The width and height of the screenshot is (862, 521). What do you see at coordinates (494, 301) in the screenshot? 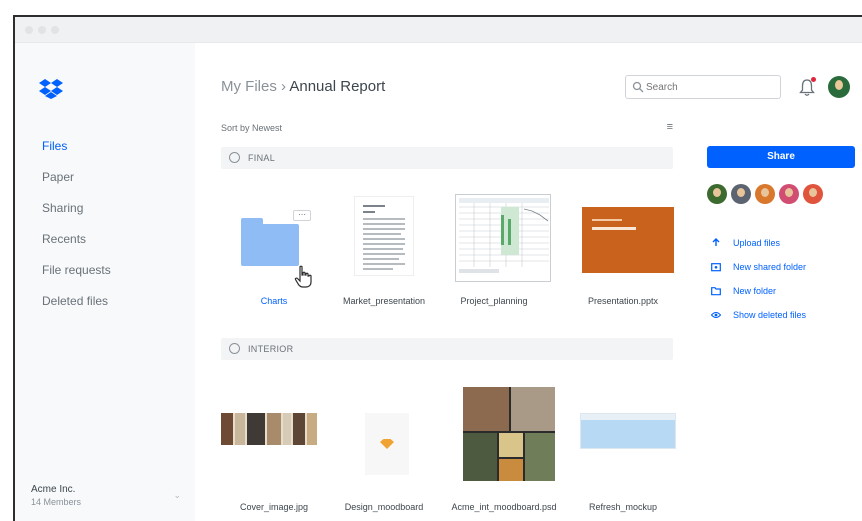
I see `file-name: Project_planning` at bounding box center [494, 301].